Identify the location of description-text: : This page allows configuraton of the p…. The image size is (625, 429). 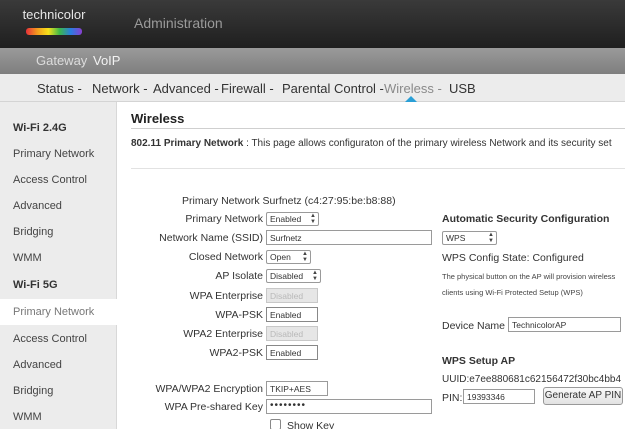
(427, 143).